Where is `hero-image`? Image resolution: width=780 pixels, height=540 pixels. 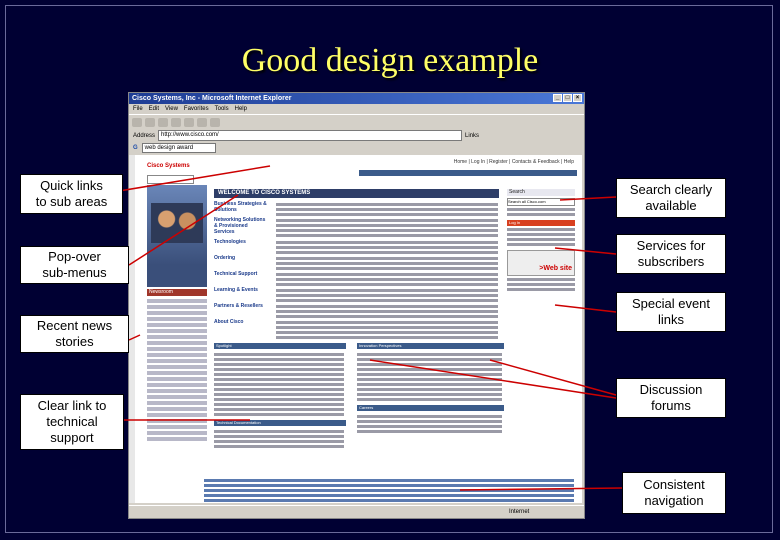 hero-image is located at coordinates (177, 225).